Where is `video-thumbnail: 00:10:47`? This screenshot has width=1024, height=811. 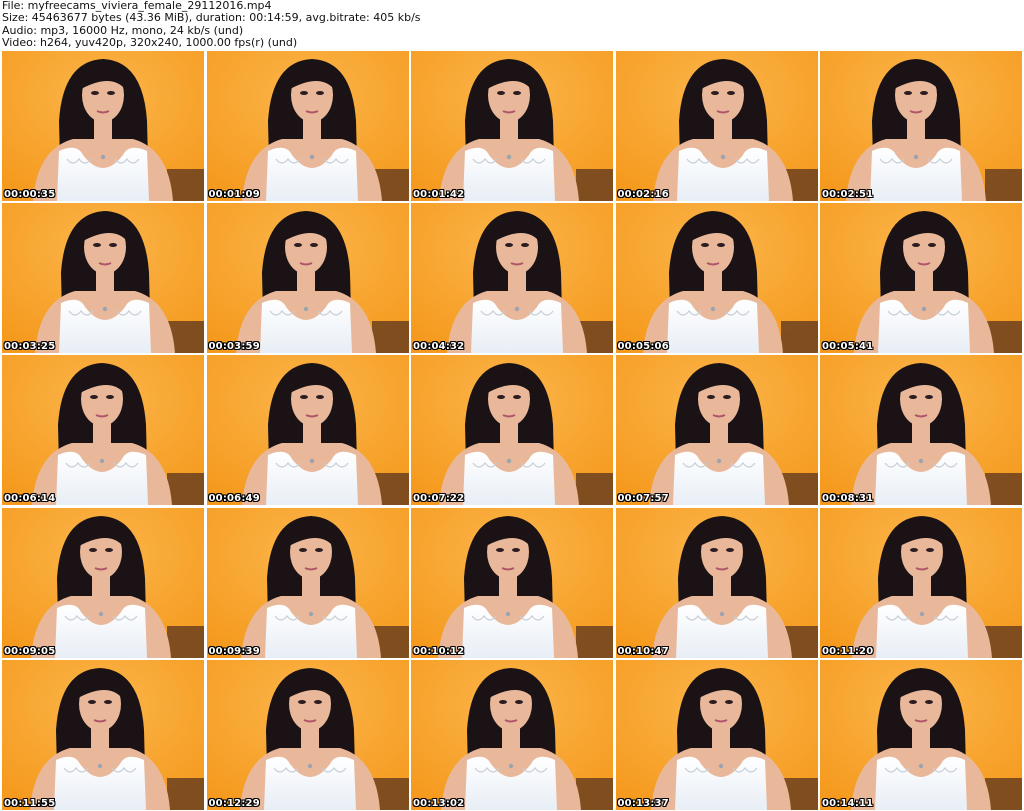
video-thumbnail: 00:10:47 is located at coordinates (716, 582).